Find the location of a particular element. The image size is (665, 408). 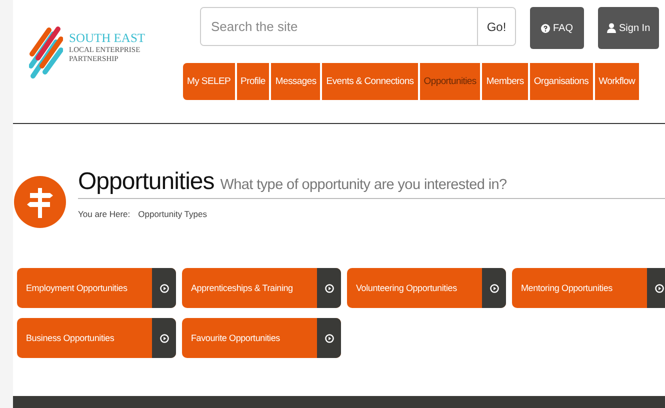

nav-tab: Profile is located at coordinates (253, 81).